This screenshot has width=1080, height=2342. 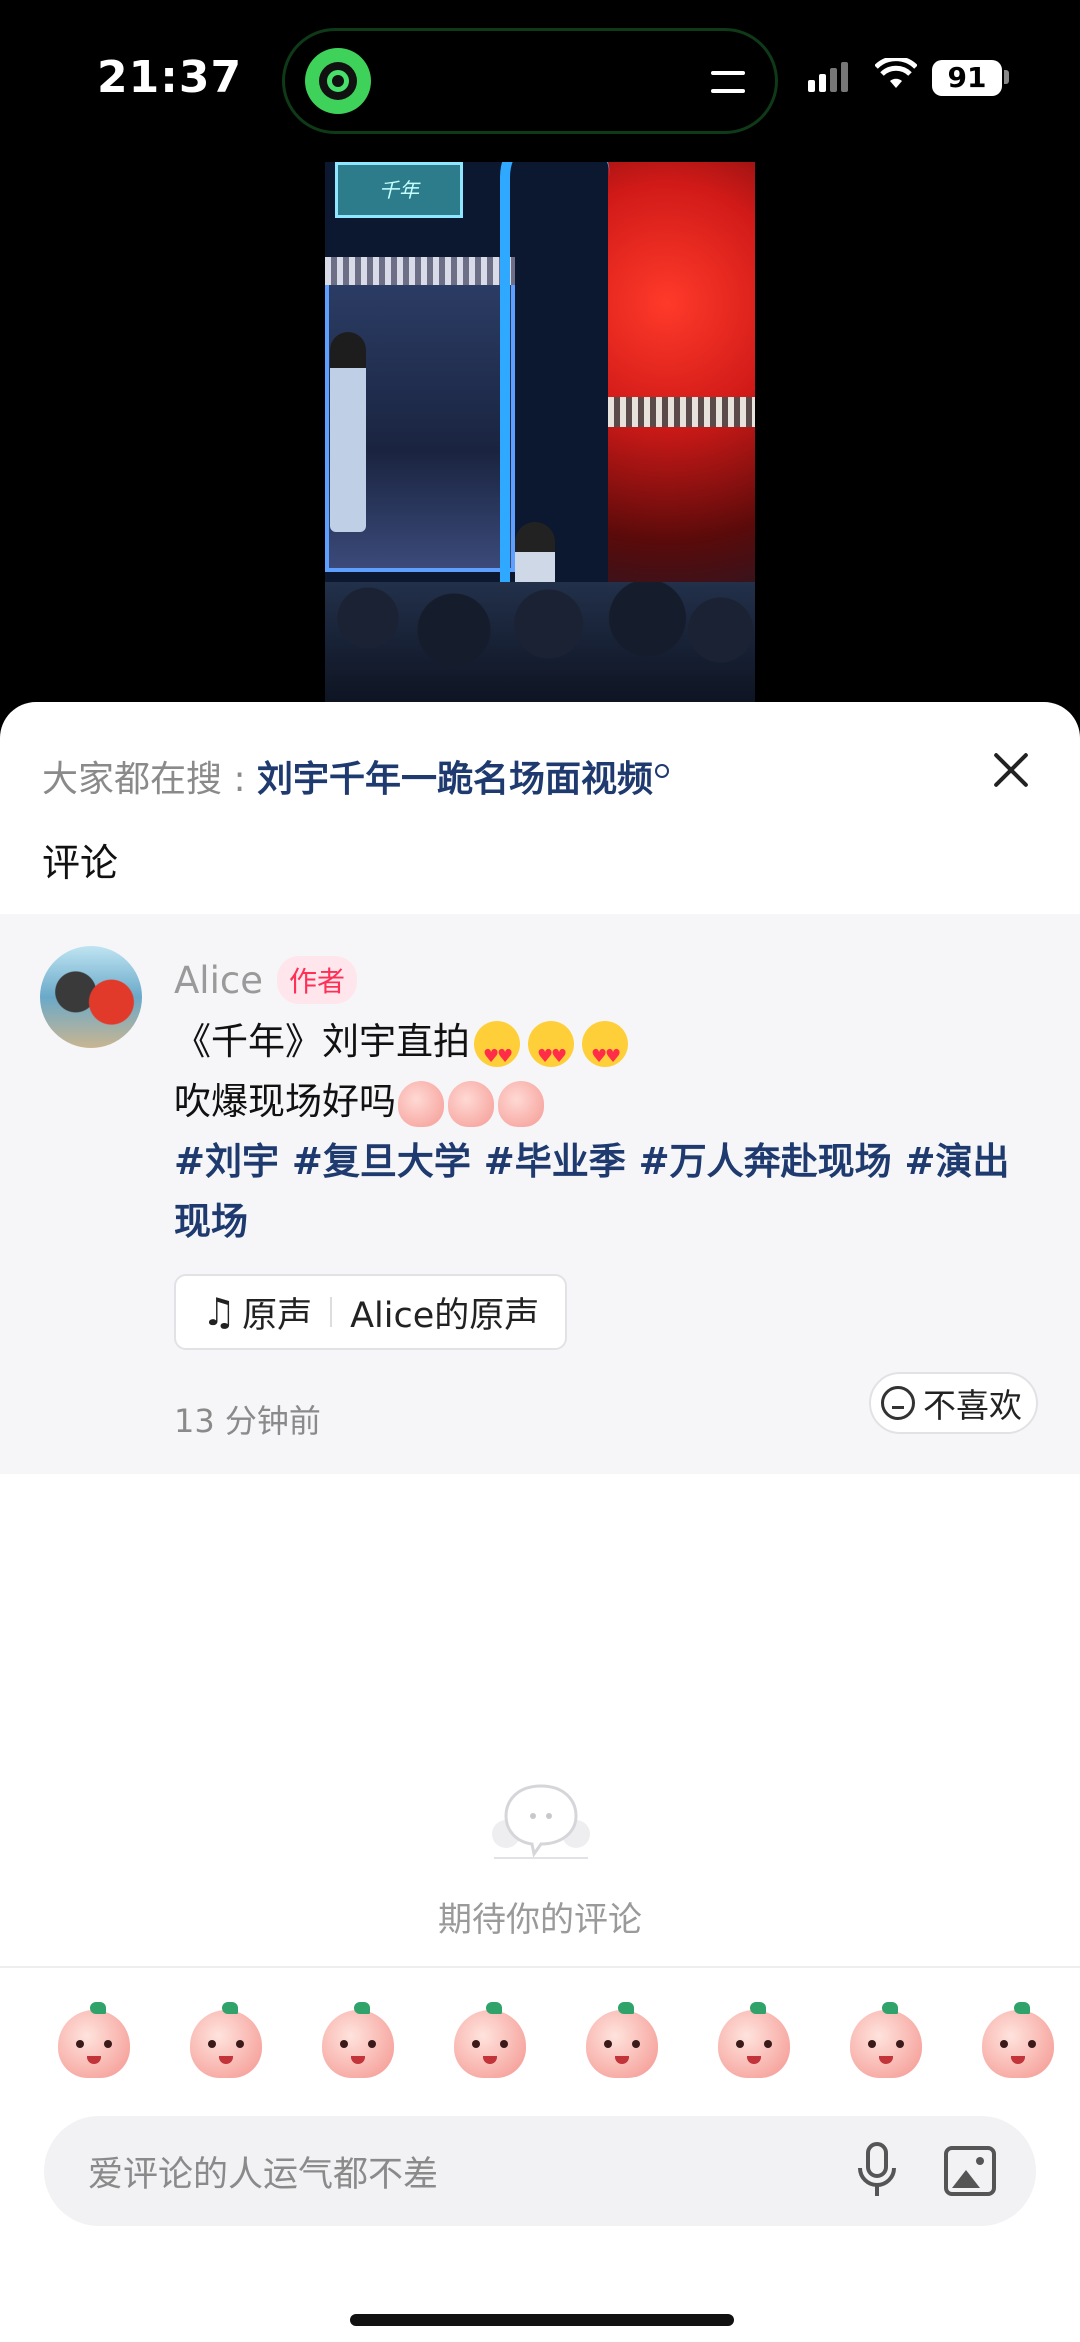 What do you see at coordinates (622, 2042) in the screenshot?
I see `kiss-sticker-icon` at bounding box center [622, 2042].